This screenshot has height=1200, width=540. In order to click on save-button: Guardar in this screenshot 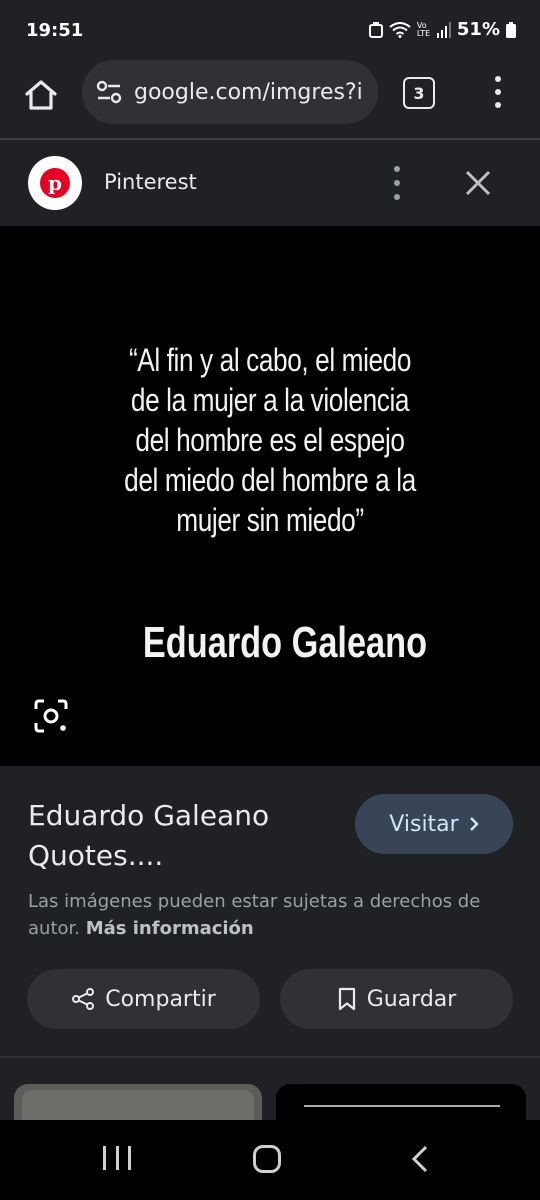, I will do `click(396, 999)`.